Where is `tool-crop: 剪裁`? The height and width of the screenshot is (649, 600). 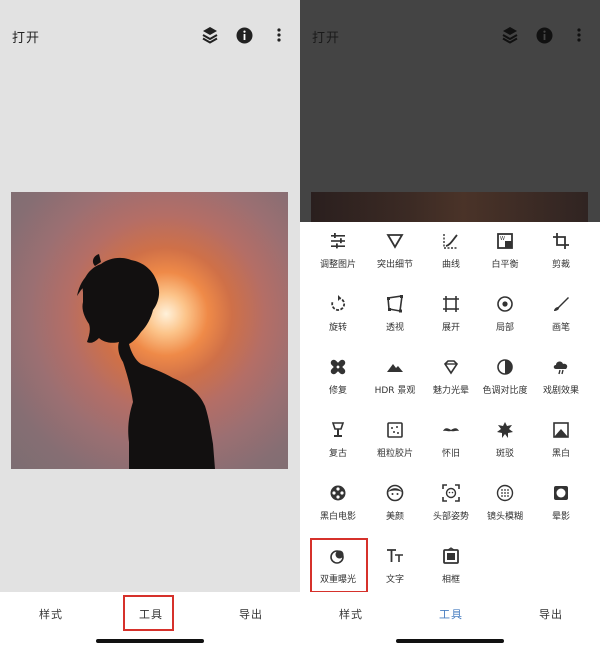 tool-crop: 剪裁 is located at coordinates (561, 256).